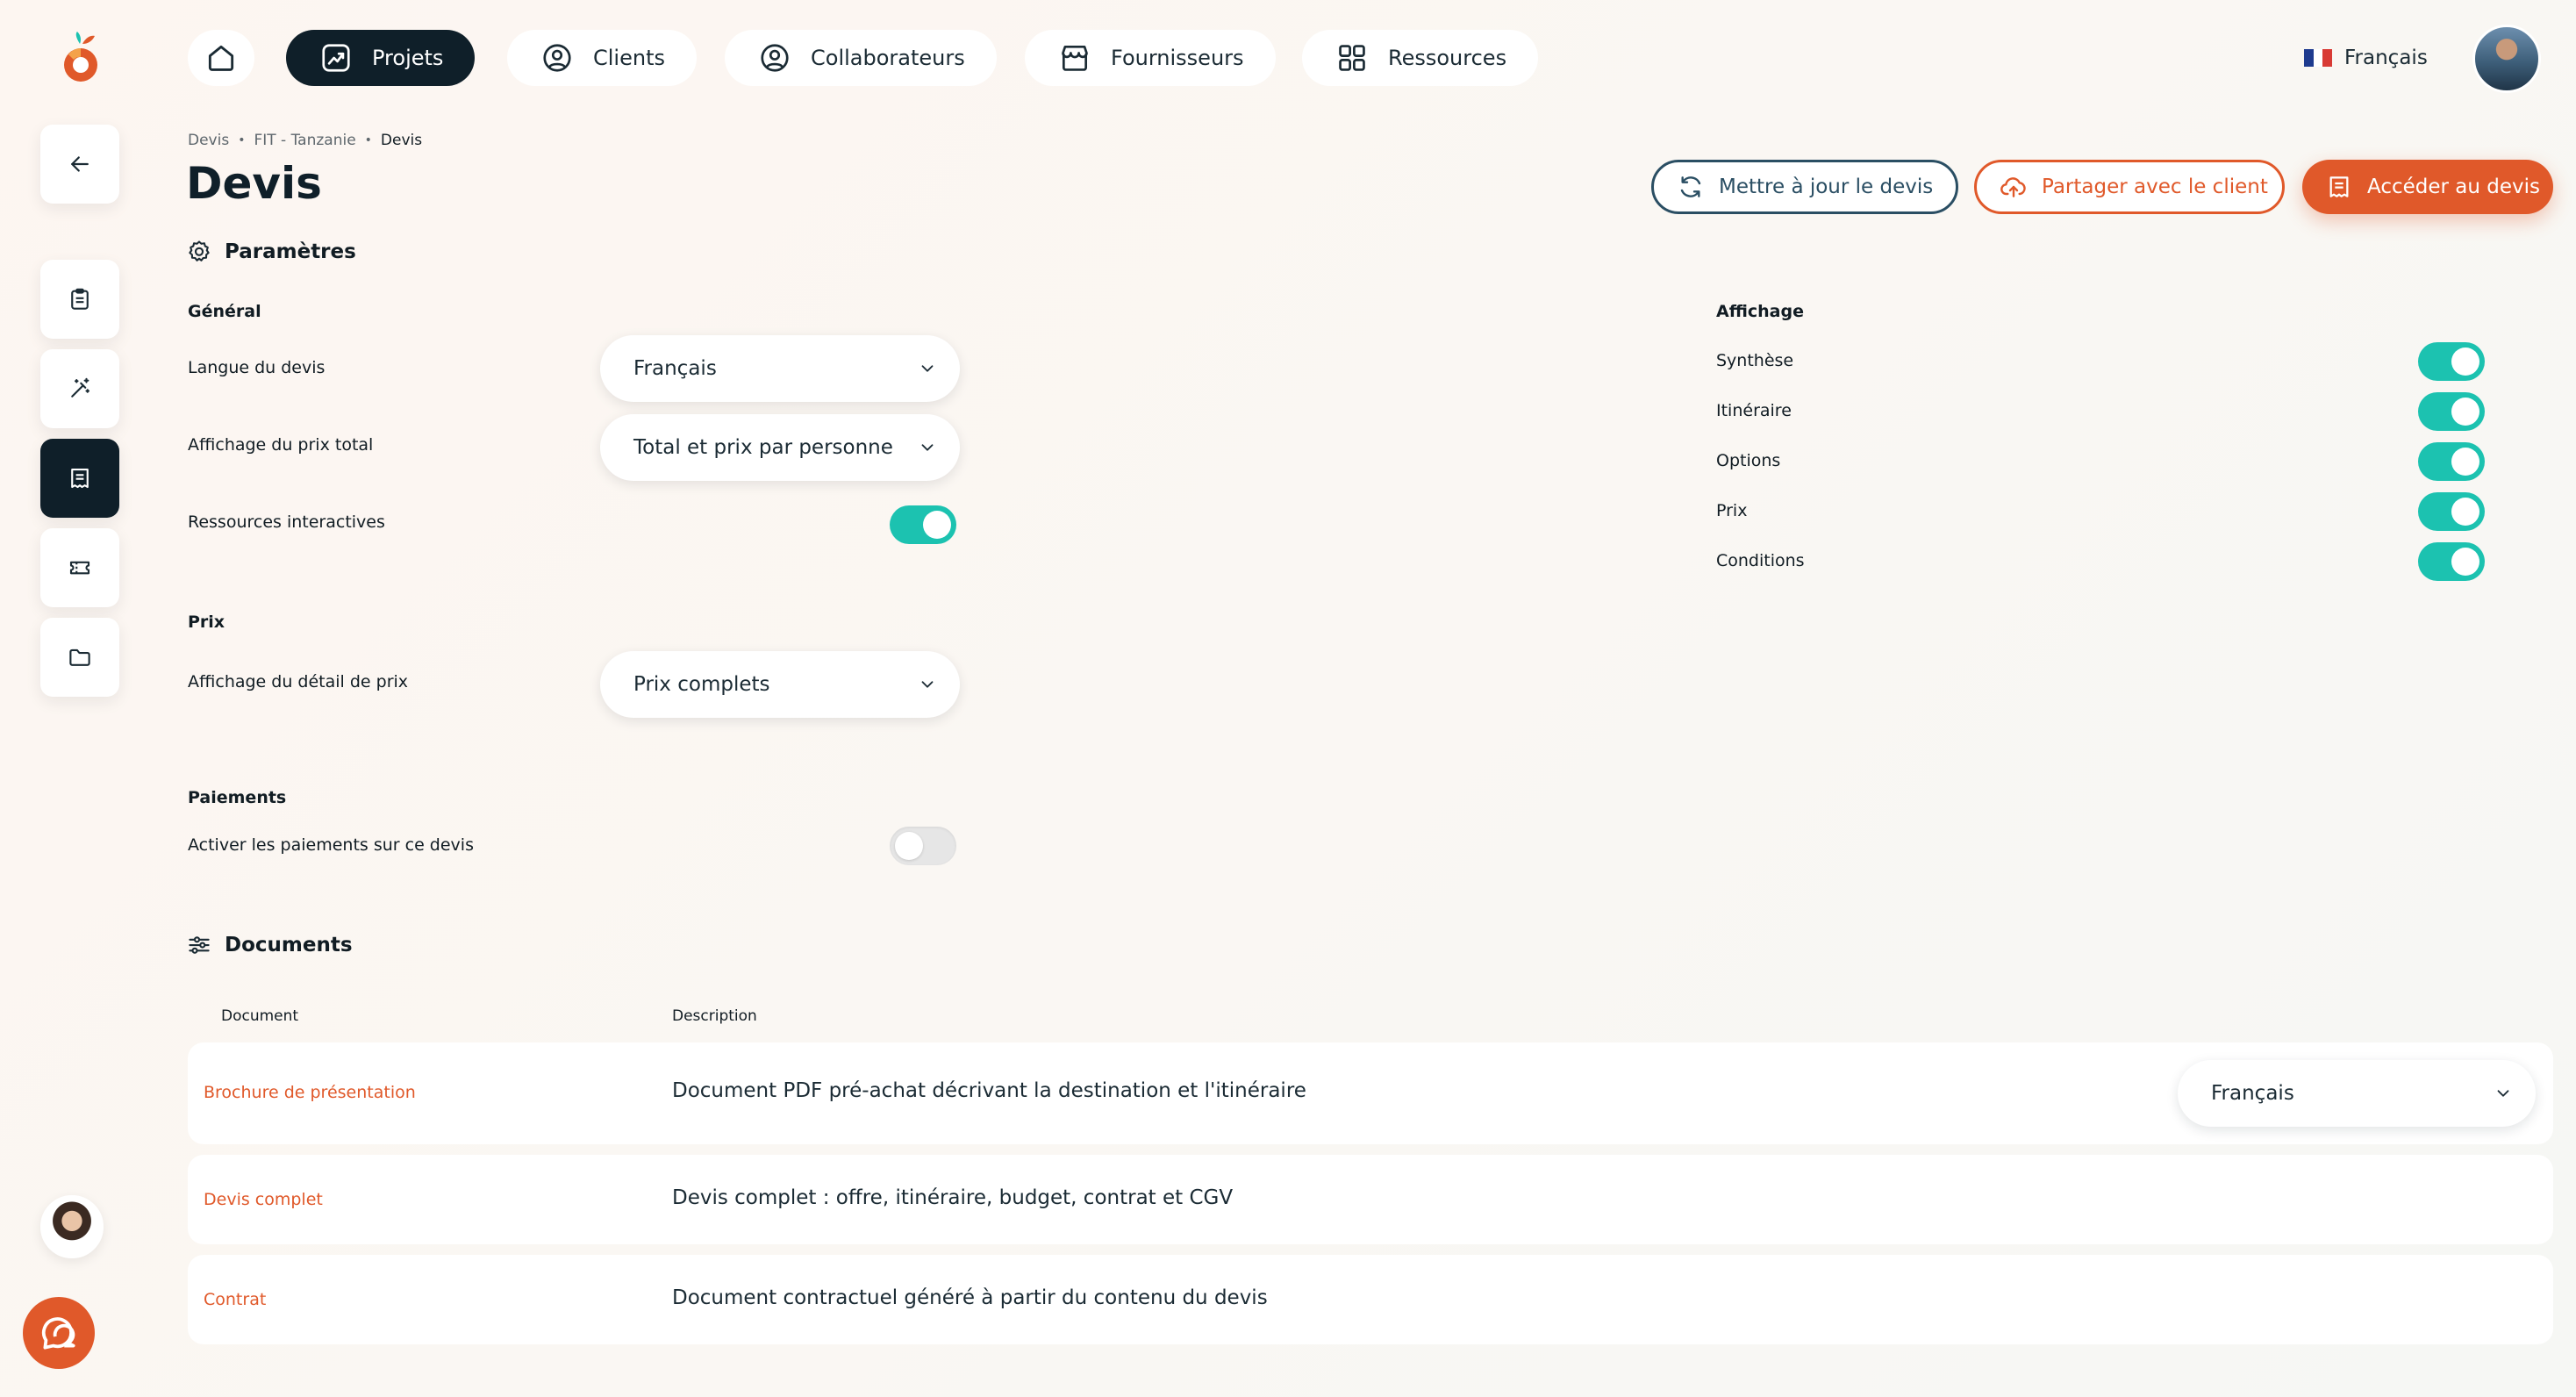 The height and width of the screenshot is (1397, 2576). What do you see at coordinates (1754, 410) in the screenshot?
I see `display-itineraire-label: Itinéraire` at bounding box center [1754, 410].